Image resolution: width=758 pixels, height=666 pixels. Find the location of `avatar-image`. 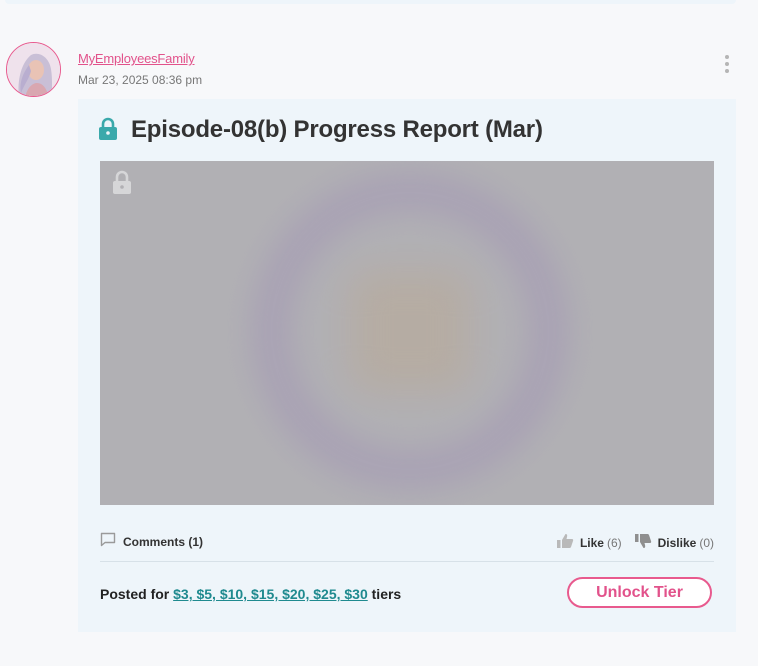

avatar-image is located at coordinates (33, 69).